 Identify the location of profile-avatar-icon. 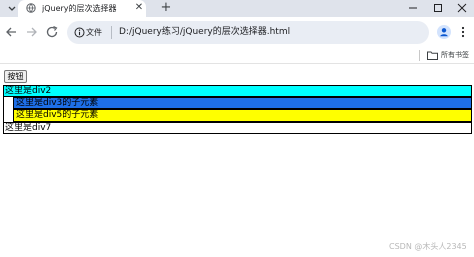
(444, 32).